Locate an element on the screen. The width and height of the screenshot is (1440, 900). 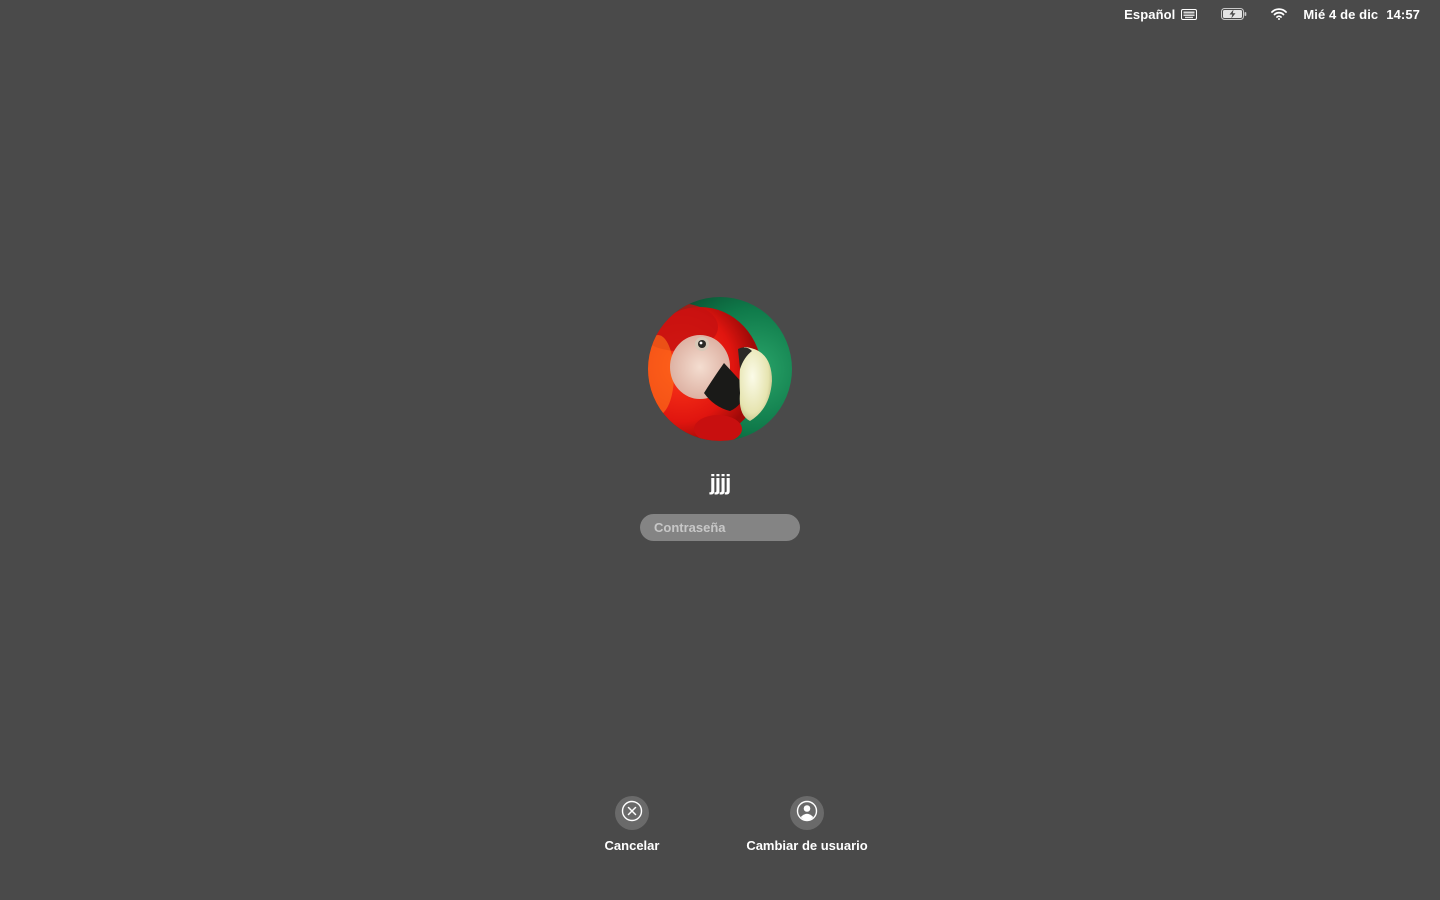
clock: Mié 4 de dic 14:57 is located at coordinates (1361, 14).